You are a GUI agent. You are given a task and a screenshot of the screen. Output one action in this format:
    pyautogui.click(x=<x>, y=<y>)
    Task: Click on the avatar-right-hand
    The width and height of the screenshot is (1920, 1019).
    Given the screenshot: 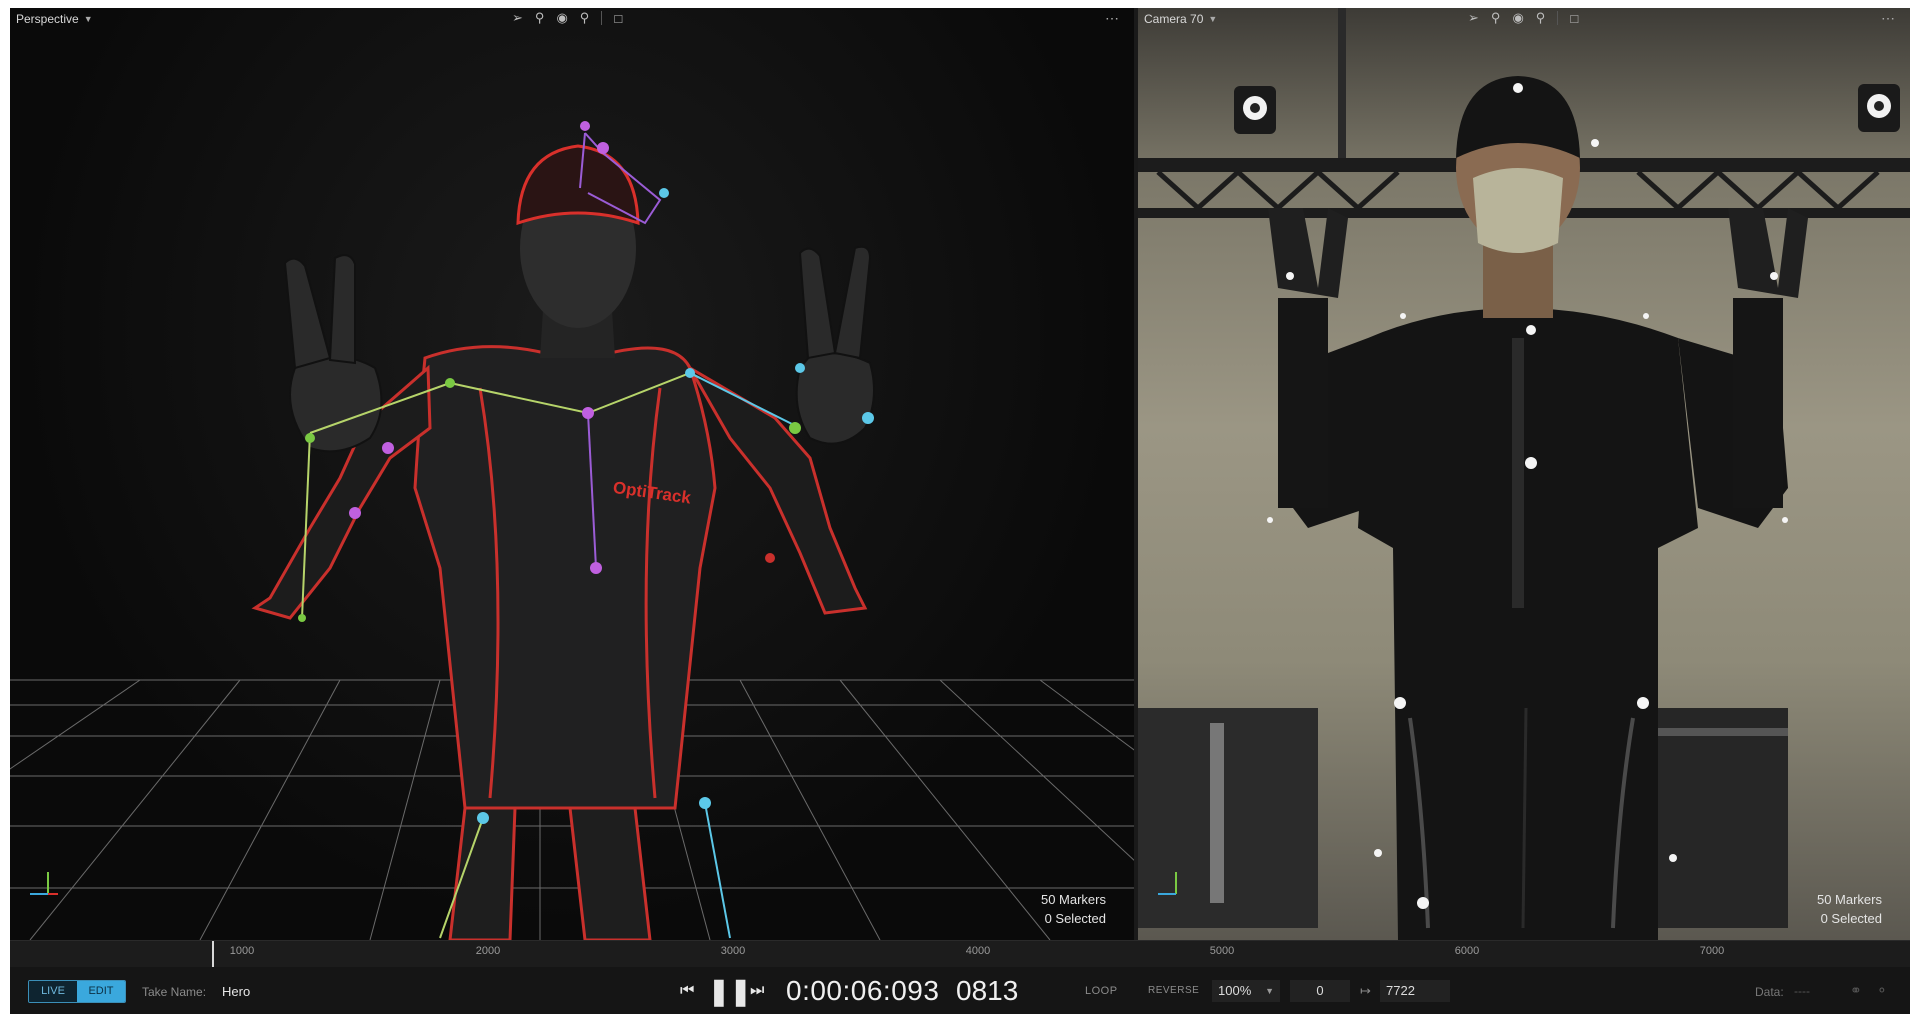 What is the action you would take?
    pyautogui.click(x=835, y=345)
    